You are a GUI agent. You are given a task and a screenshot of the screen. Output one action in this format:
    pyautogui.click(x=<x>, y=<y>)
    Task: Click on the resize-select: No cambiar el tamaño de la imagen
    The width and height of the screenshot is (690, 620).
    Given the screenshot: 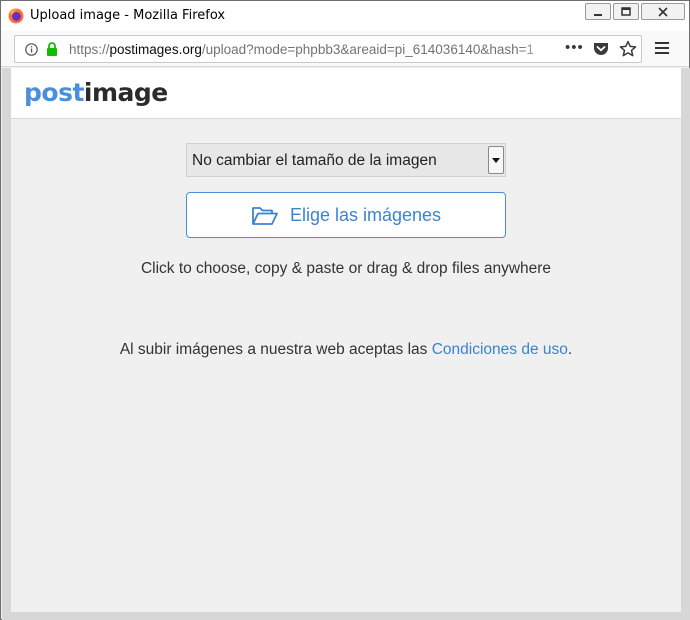 What is the action you would take?
    pyautogui.click(x=346, y=160)
    